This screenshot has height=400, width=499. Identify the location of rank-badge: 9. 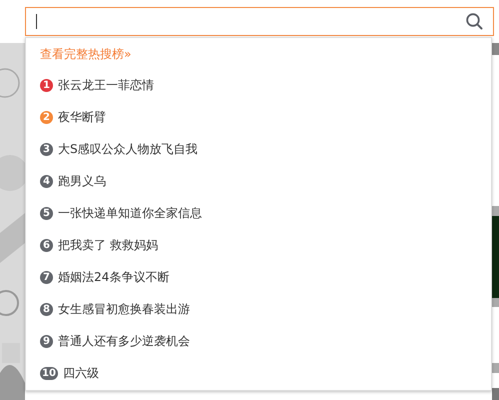
(46, 341).